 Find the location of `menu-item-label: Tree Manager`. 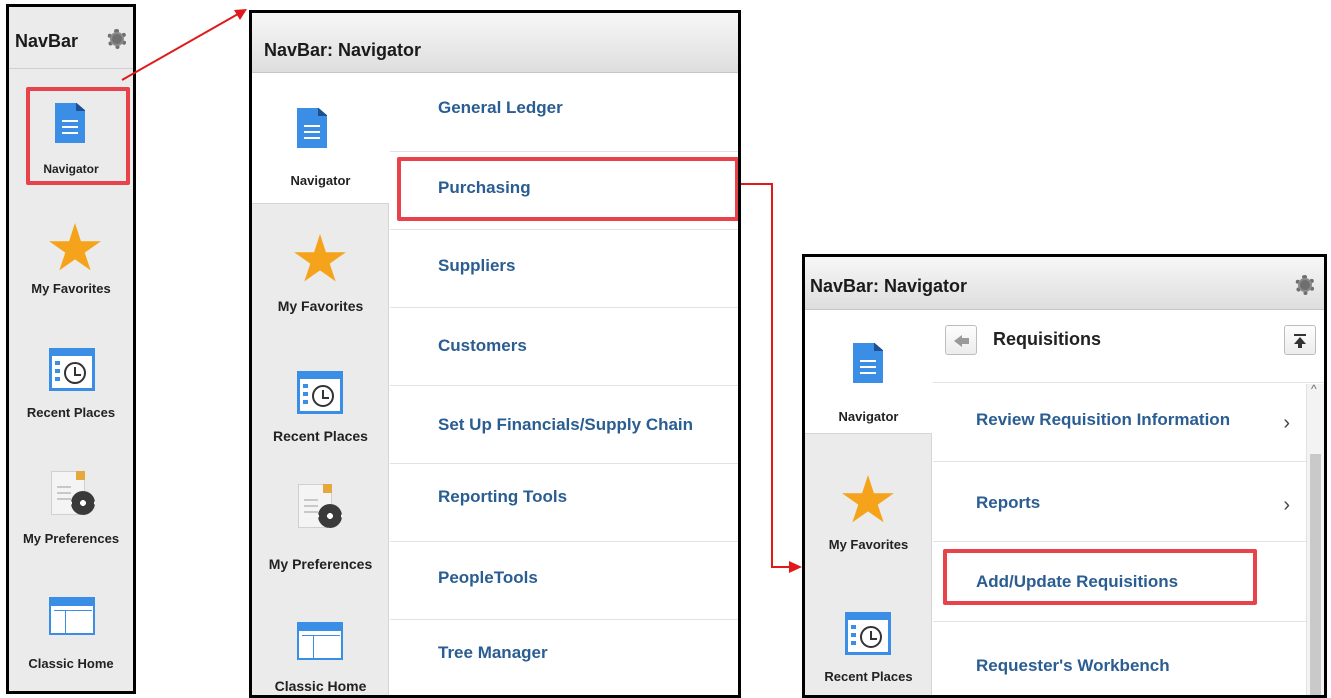

menu-item-label: Tree Manager is located at coordinates (493, 652).